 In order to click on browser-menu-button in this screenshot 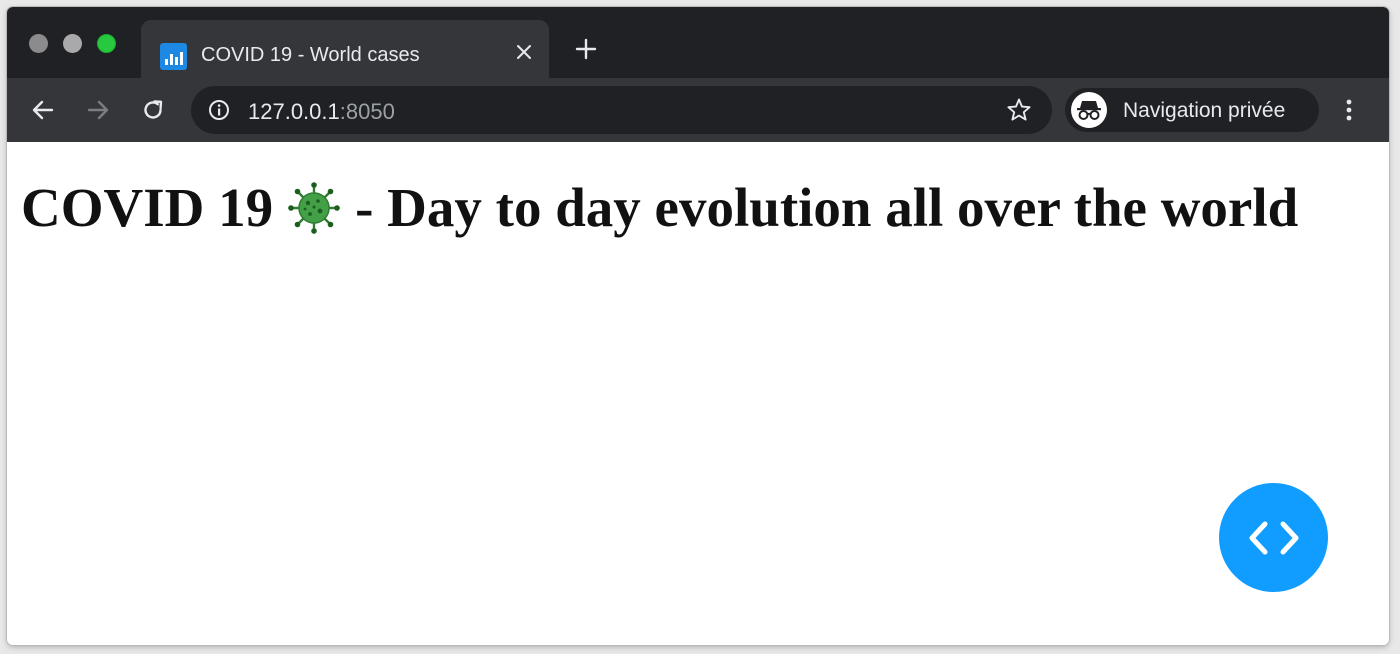, I will do `click(1349, 110)`.